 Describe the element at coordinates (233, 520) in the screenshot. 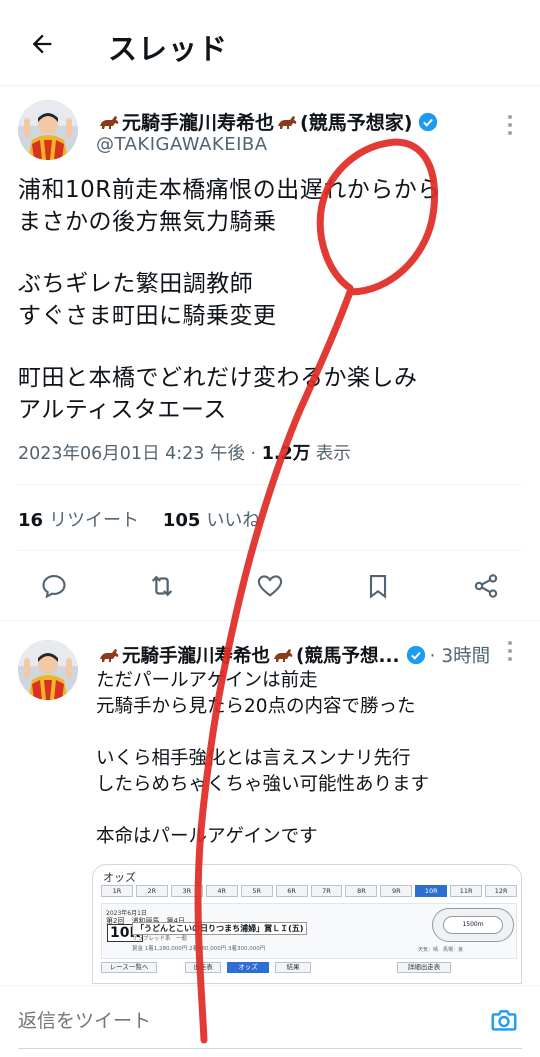

I see `likes-label: いいね` at that location.